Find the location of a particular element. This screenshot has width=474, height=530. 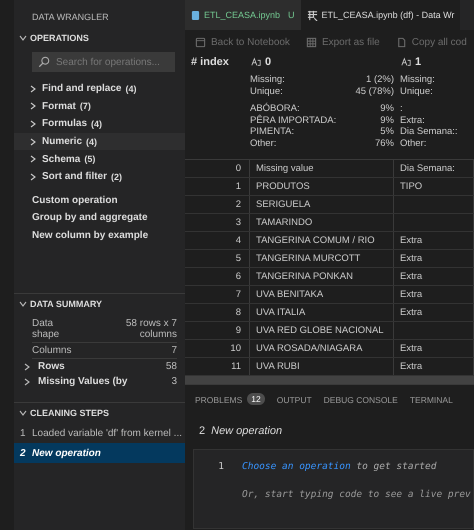

row-index: 10 is located at coordinates (235, 348).